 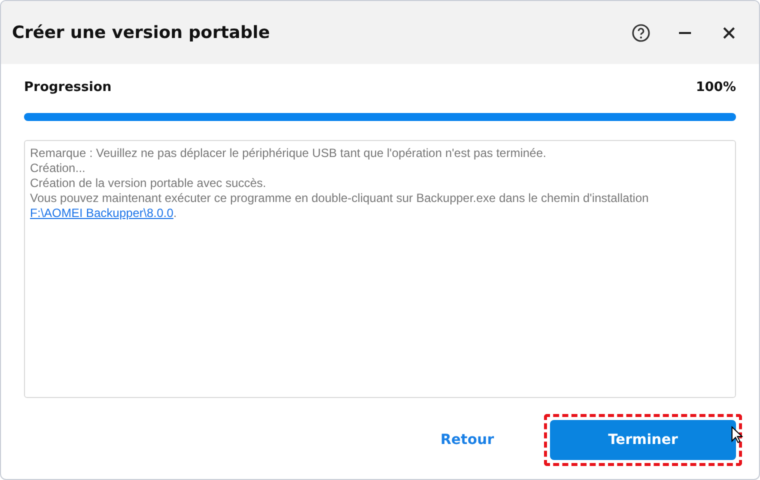 I want to click on help-icon, so click(x=641, y=32).